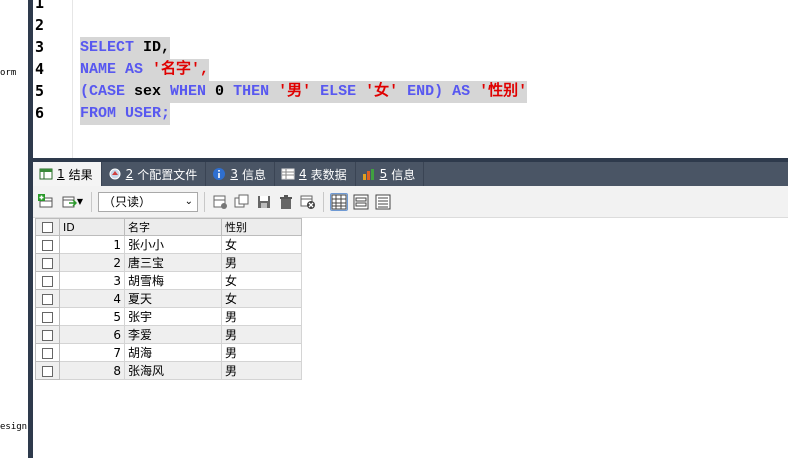 This screenshot has width=788, height=458. Describe the element at coordinates (383, 174) in the screenshot. I see `tab-number: 5` at that location.